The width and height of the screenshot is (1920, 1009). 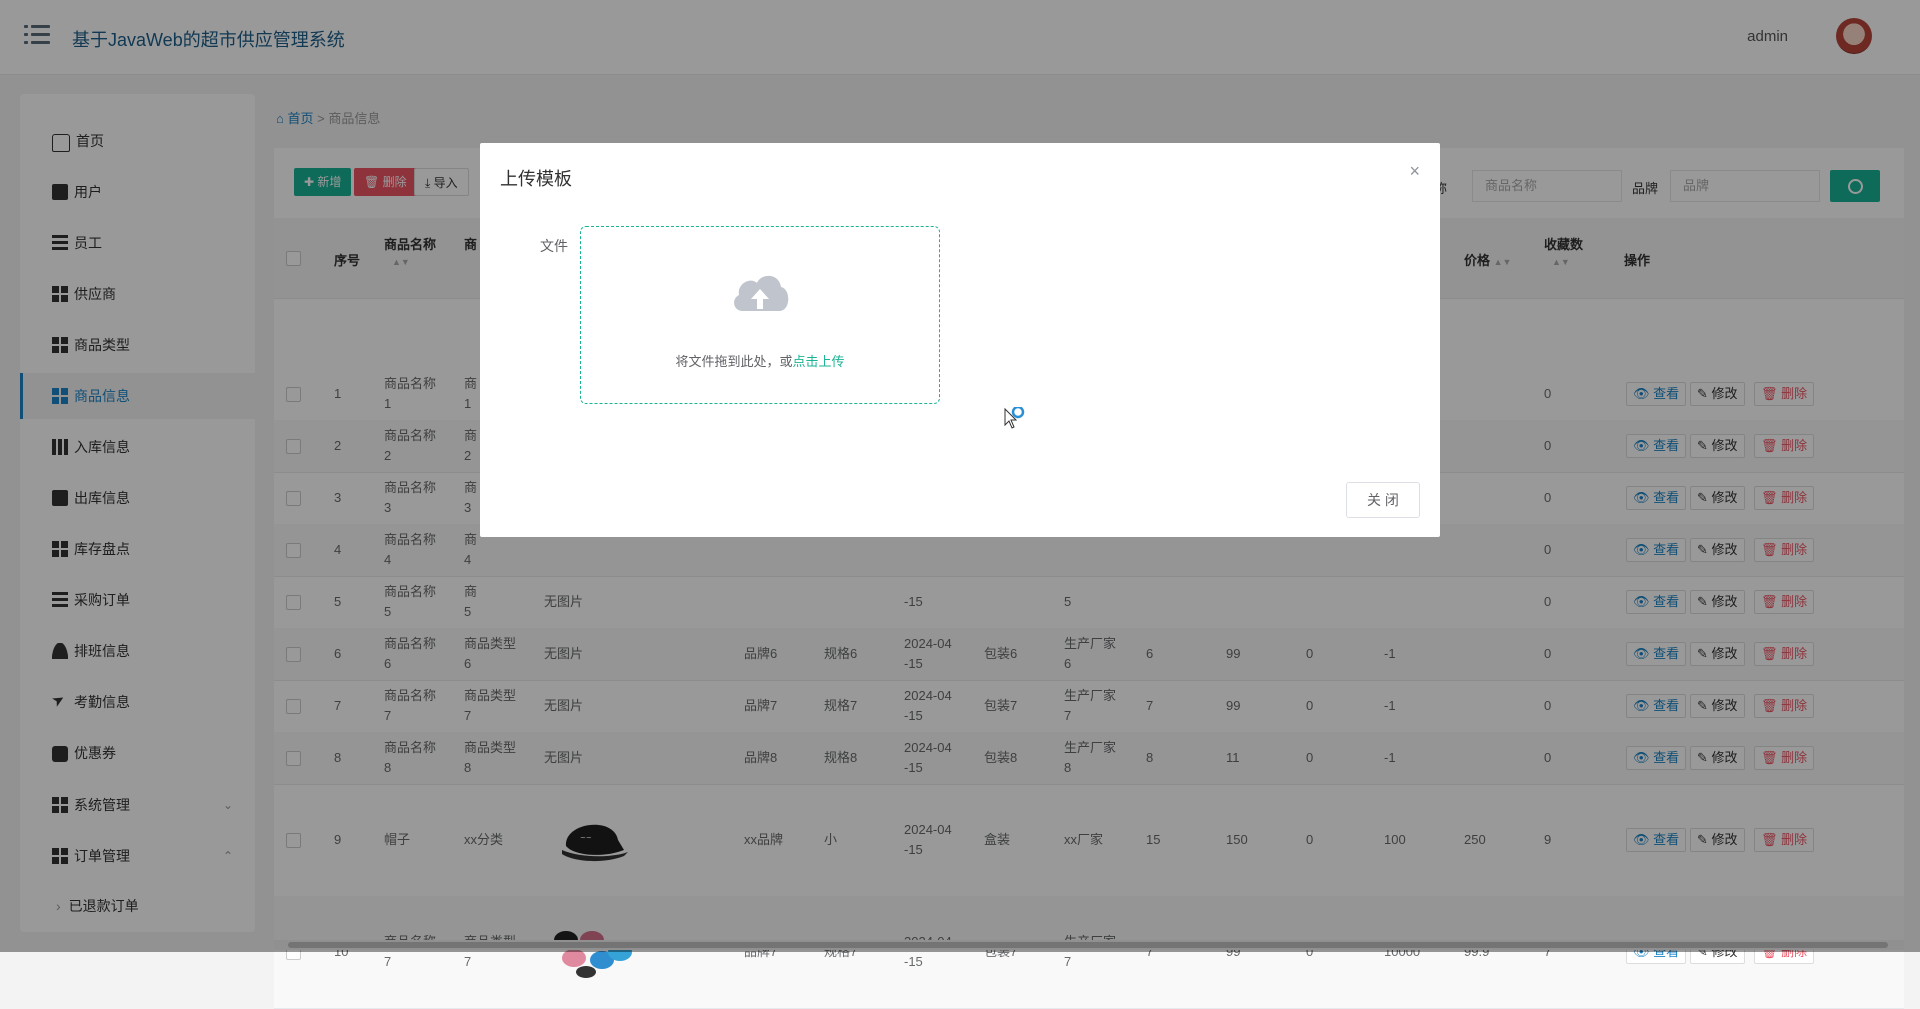 I want to click on close-icon: ×, so click(x=1414, y=171).